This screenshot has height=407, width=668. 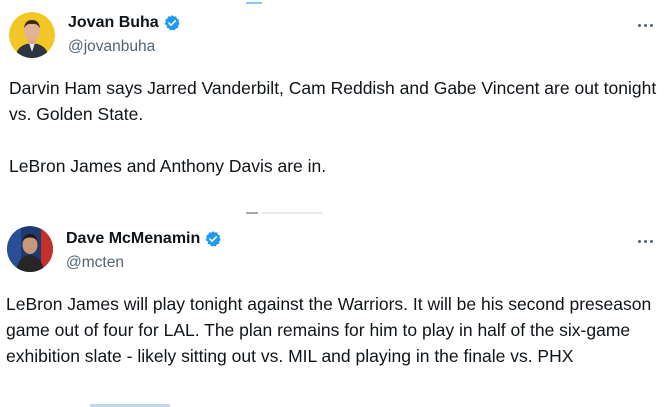 I want to click on author-name-row: Dave McMenamin, so click(x=144, y=239).